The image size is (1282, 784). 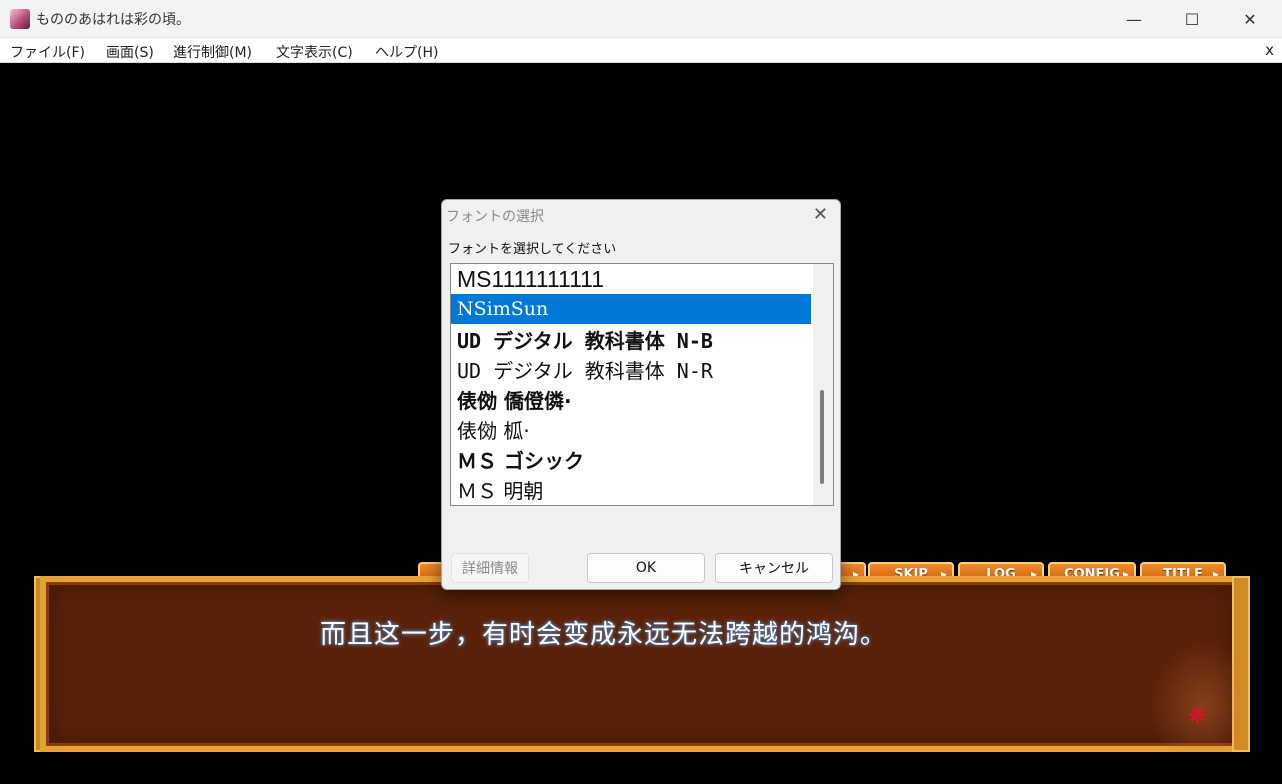 What do you see at coordinates (631, 339) in the screenshot?
I see `font-item: UD デジタル 教科書体 N-B` at bounding box center [631, 339].